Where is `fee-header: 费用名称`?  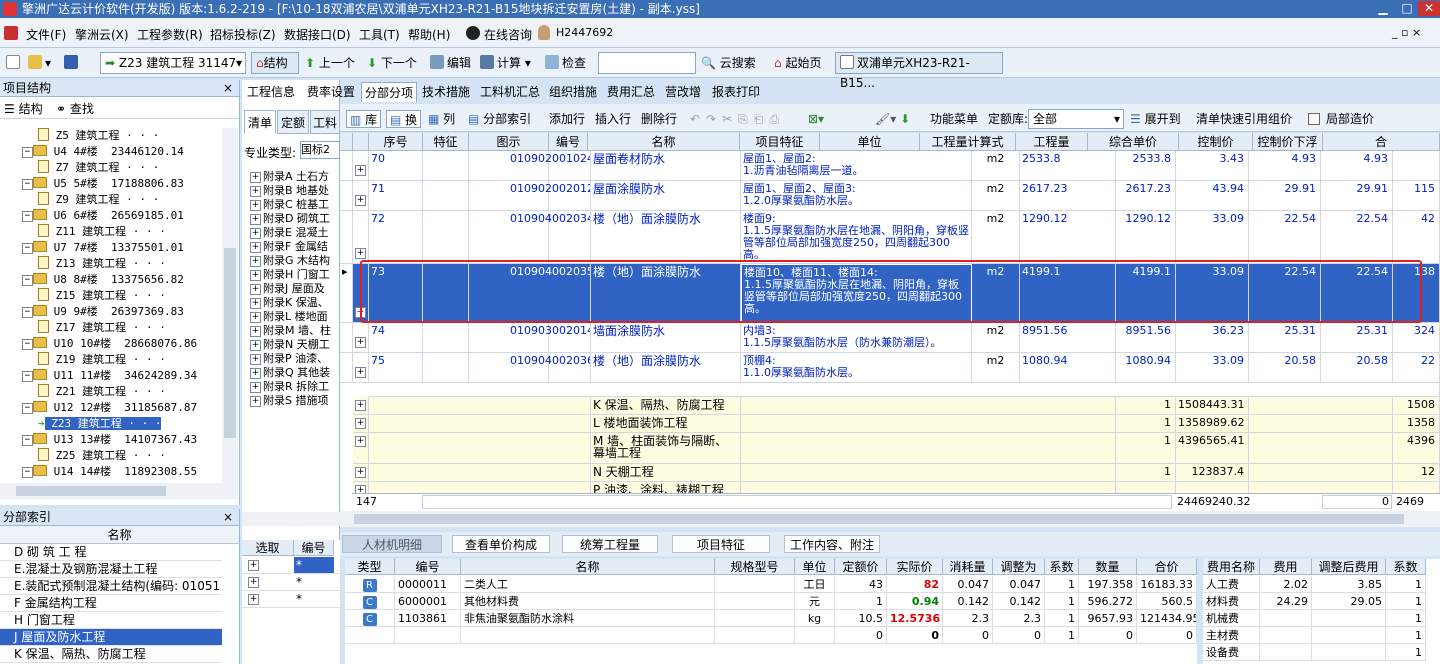
fee-header: 费用名称 is located at coordinates (1231, 567).